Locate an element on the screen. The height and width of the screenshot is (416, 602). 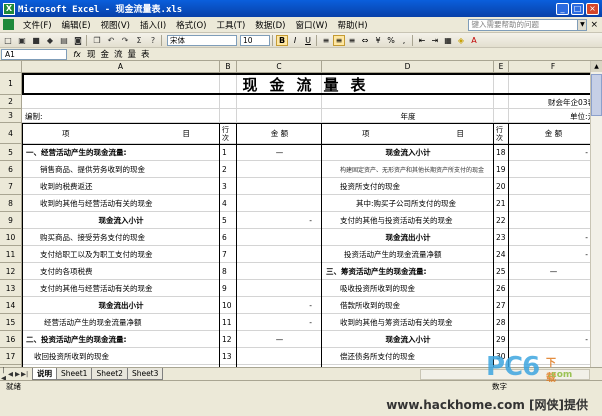
line-number: 12 is located at coordinates (228, 339).